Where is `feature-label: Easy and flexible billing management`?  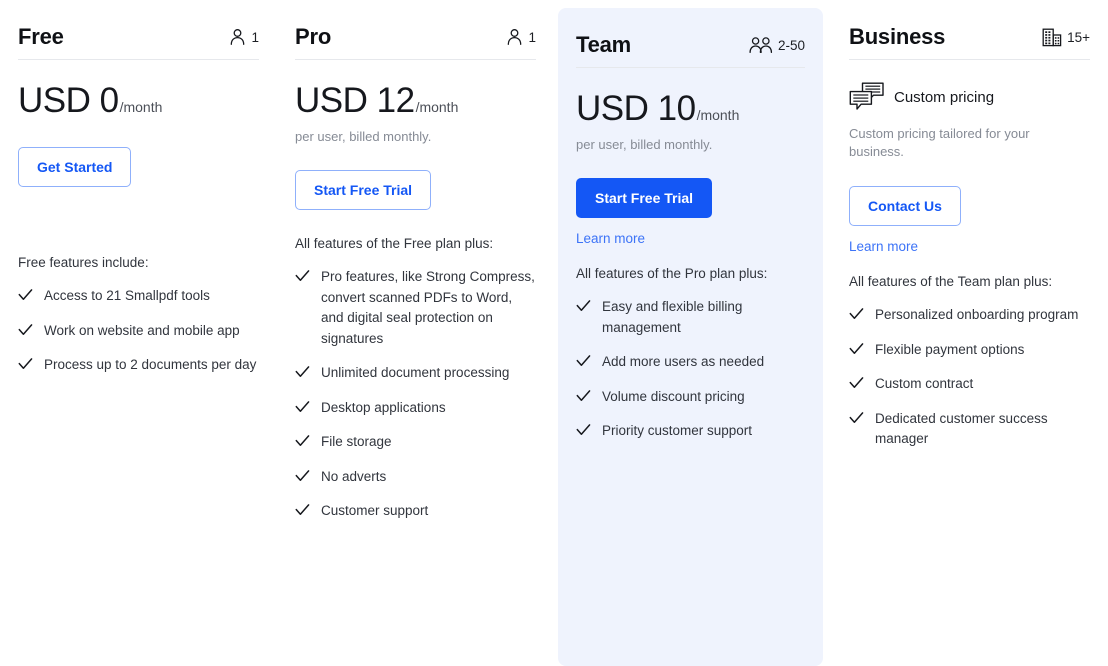
feature-label: Easy and flexible billing management is located at coordinates (672, 317).